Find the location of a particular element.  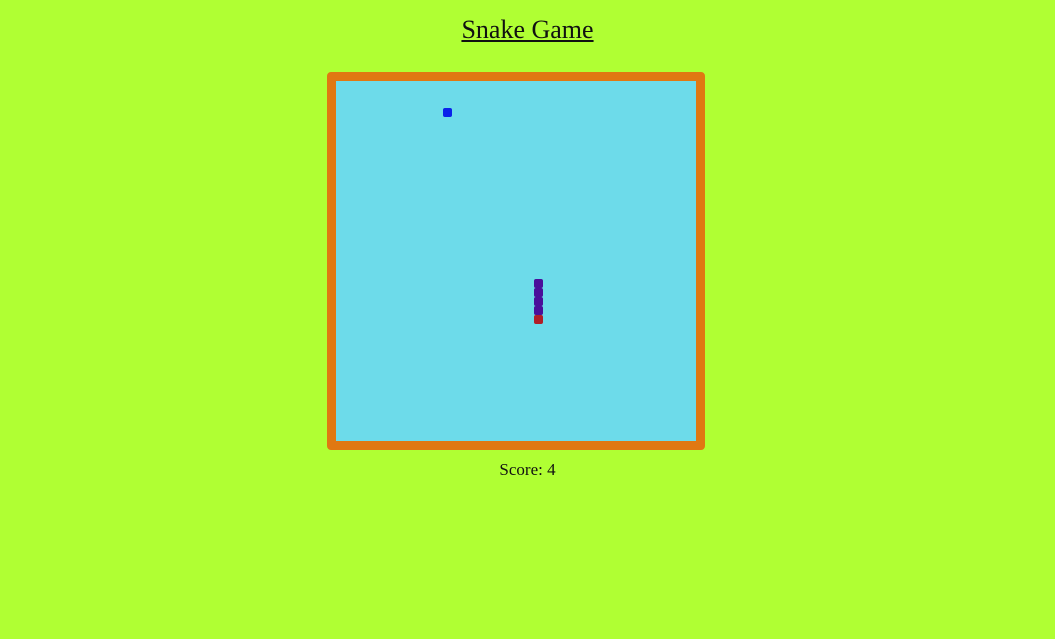

score-display: Score: 4 is located at coordinates (527, 470).